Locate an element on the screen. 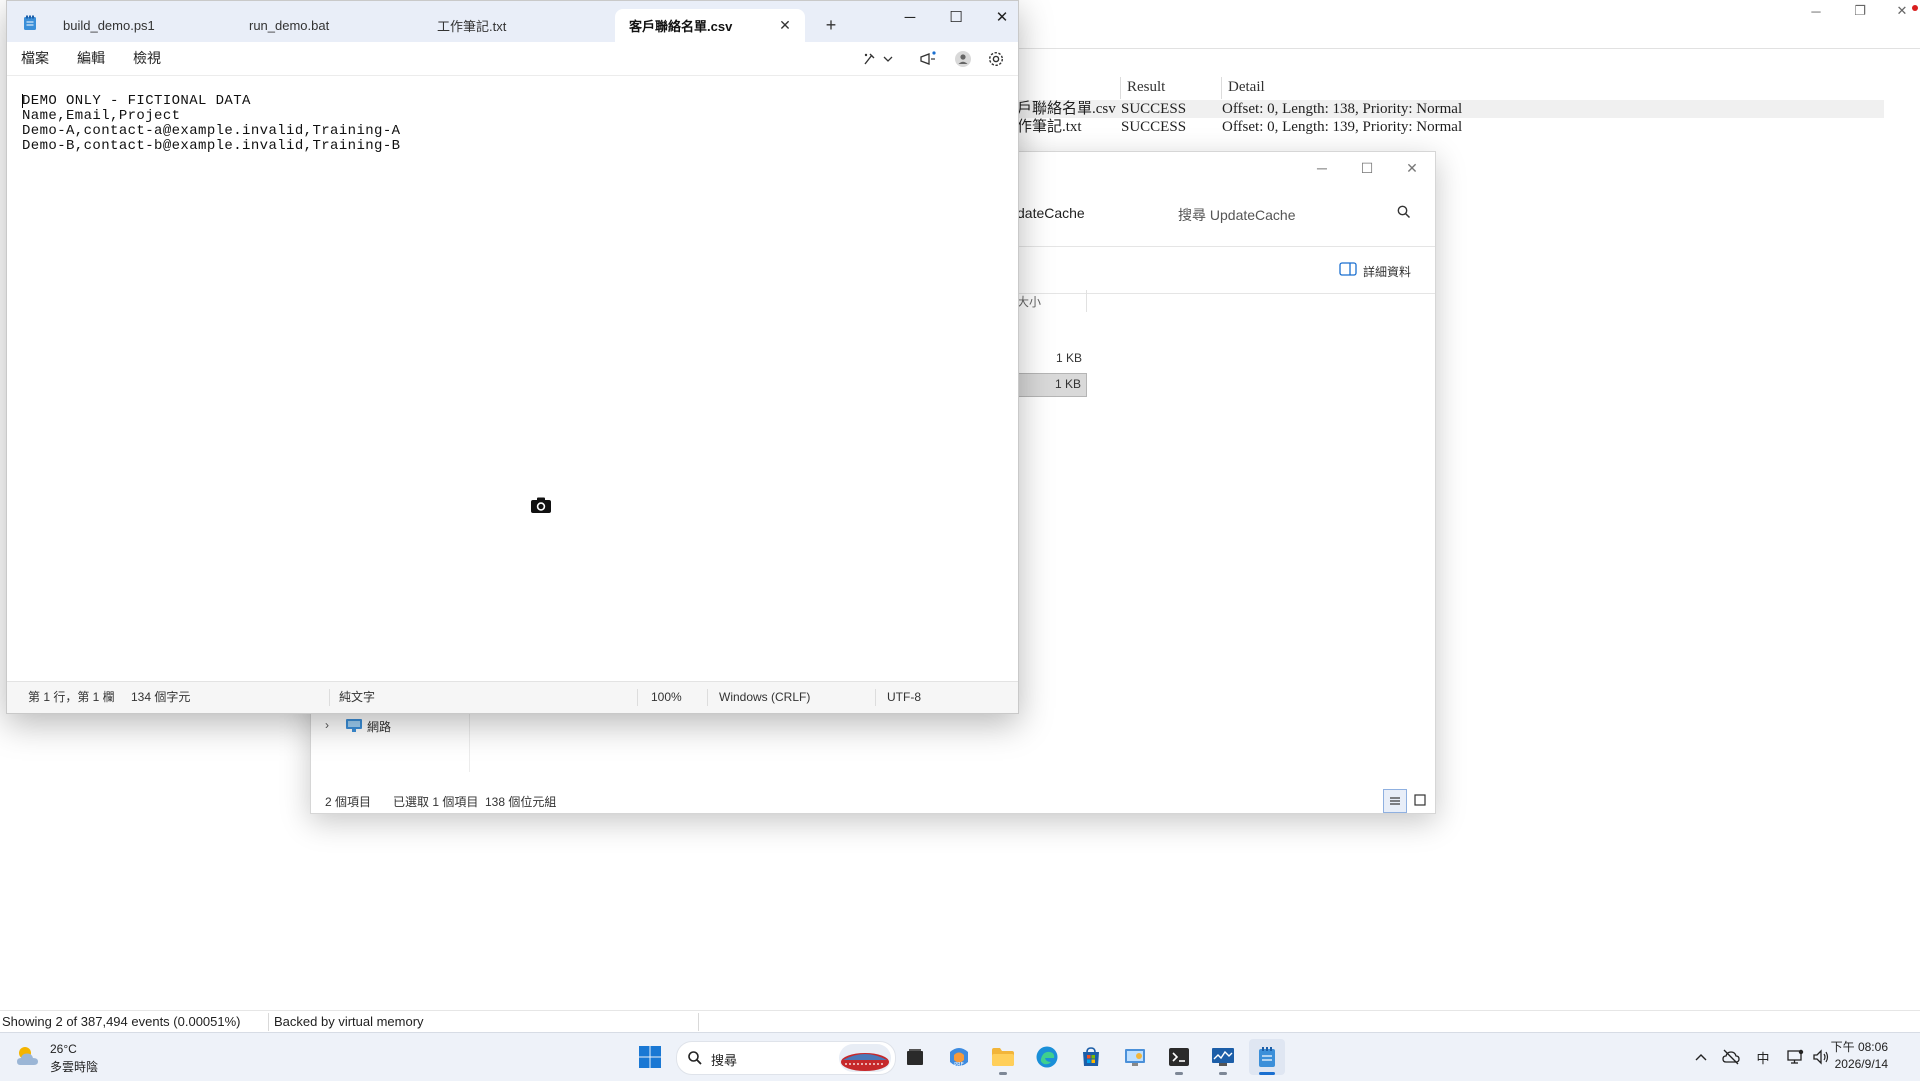  procmon-restore-button: ❐ is located at coordinates (1860, 11).